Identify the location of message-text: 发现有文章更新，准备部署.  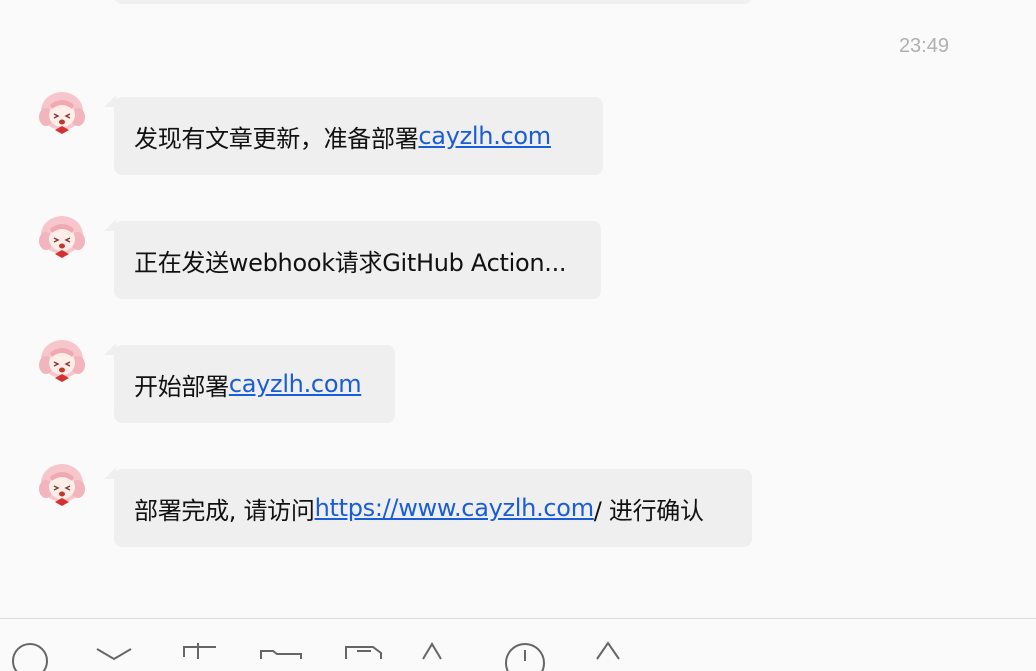
(276, 138).